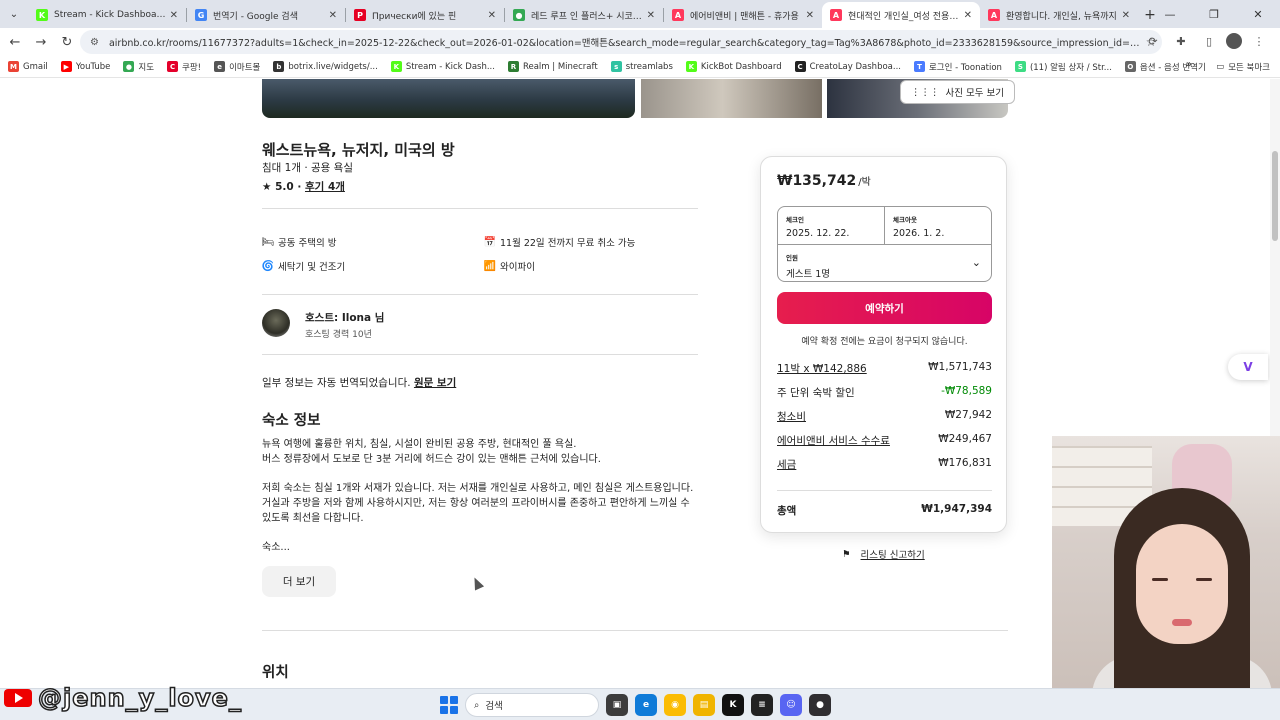 Image resolution: width=1280 pixels, height=720 pixels. Describe the element at coordinates (107, 15) in the screenshot. I see `browser-tab: K Stream - Kick Dashboard ✕` at that location.